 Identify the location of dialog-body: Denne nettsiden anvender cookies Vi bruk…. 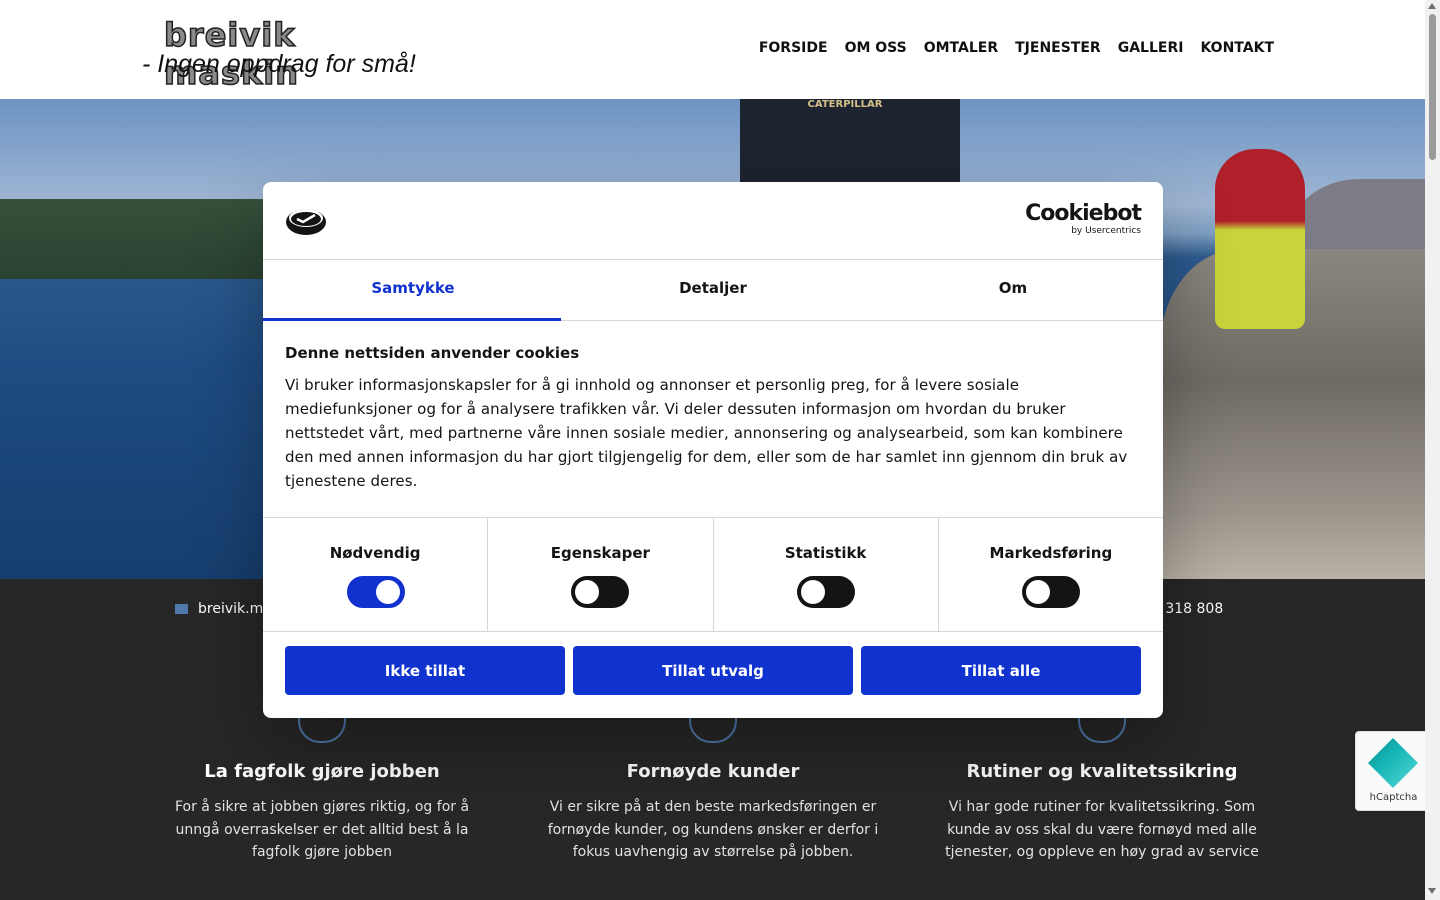
(713, 418).